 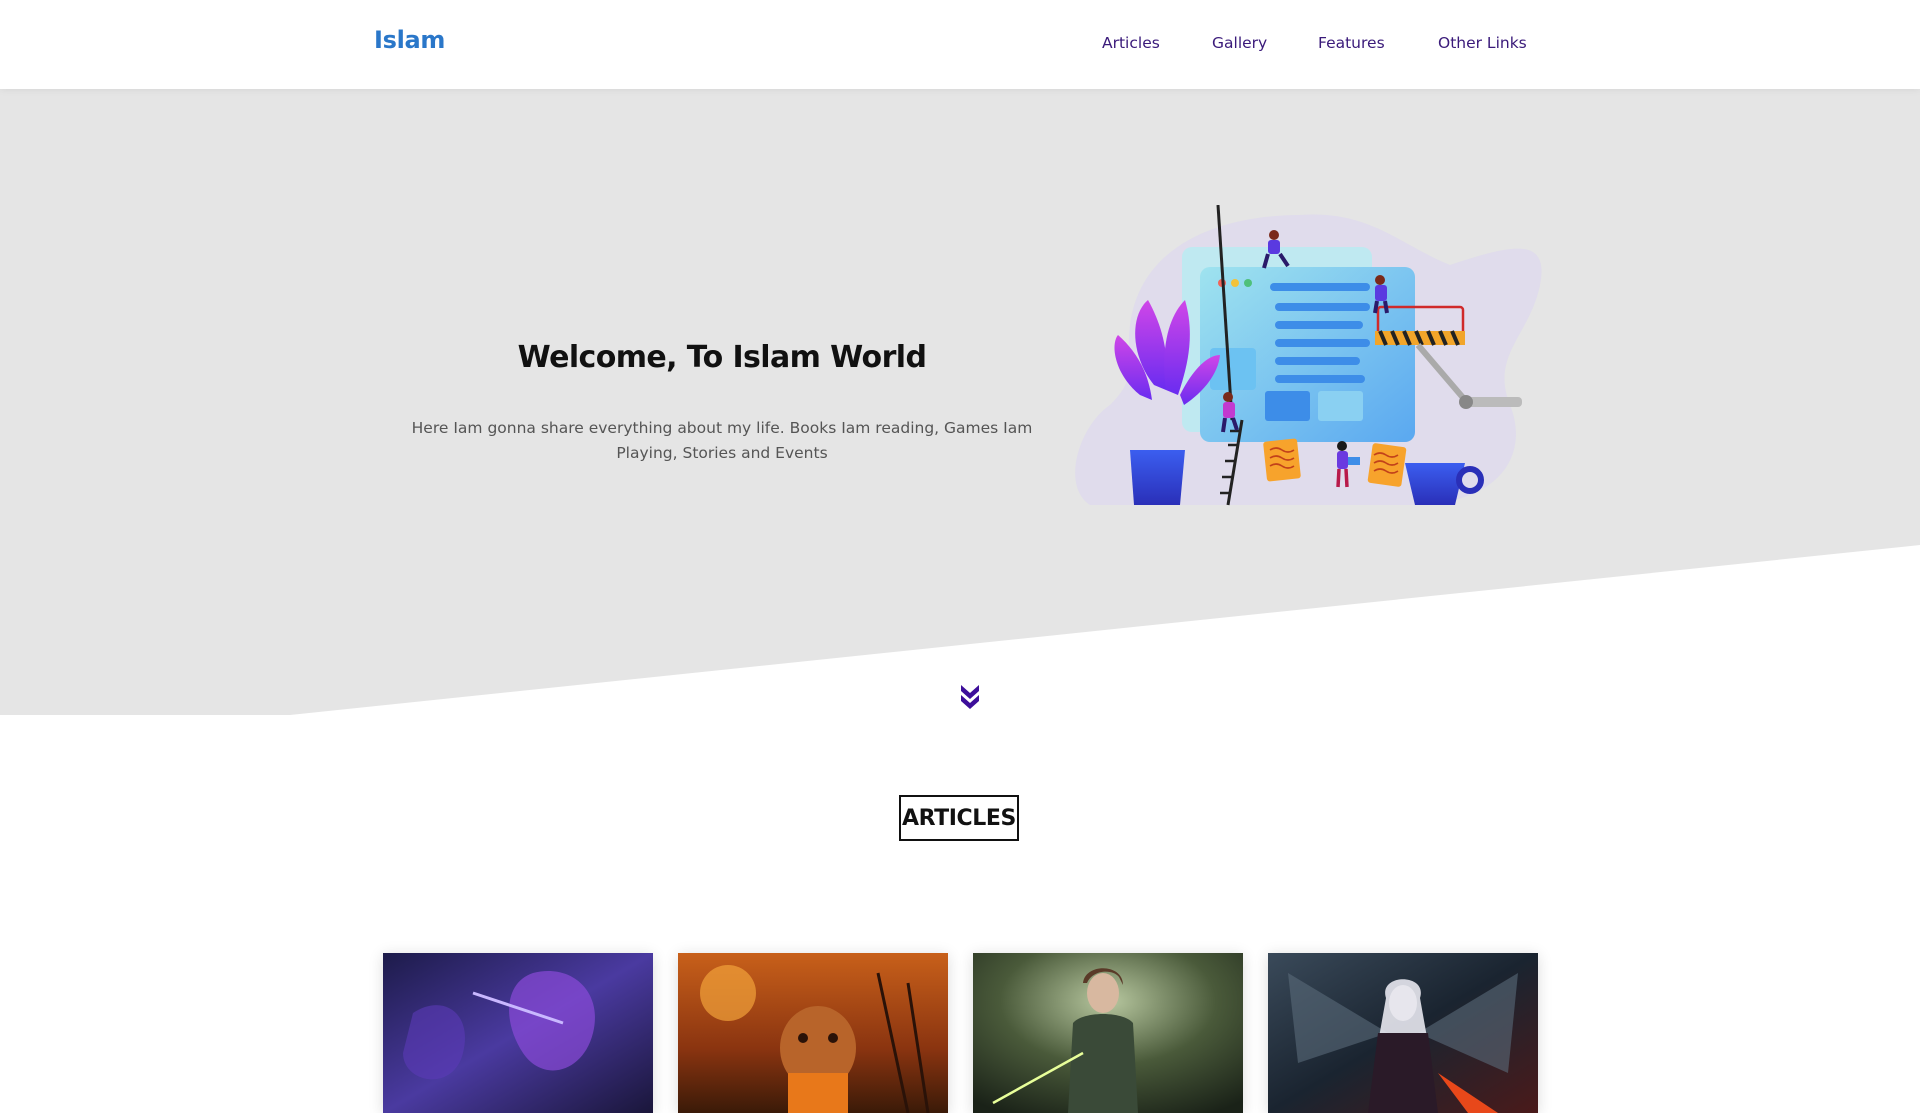 I want to click on double-chevron-down-icon, so click(x=970, y=697).